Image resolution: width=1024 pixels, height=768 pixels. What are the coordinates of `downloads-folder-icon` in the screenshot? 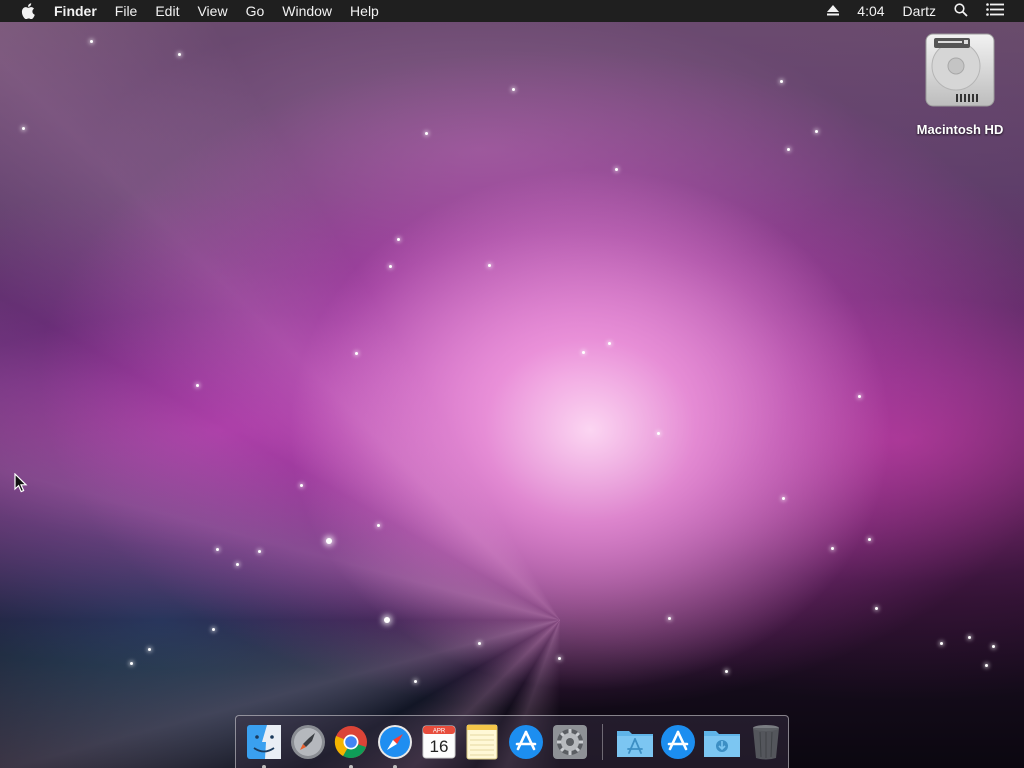 It's located at (722, 742).